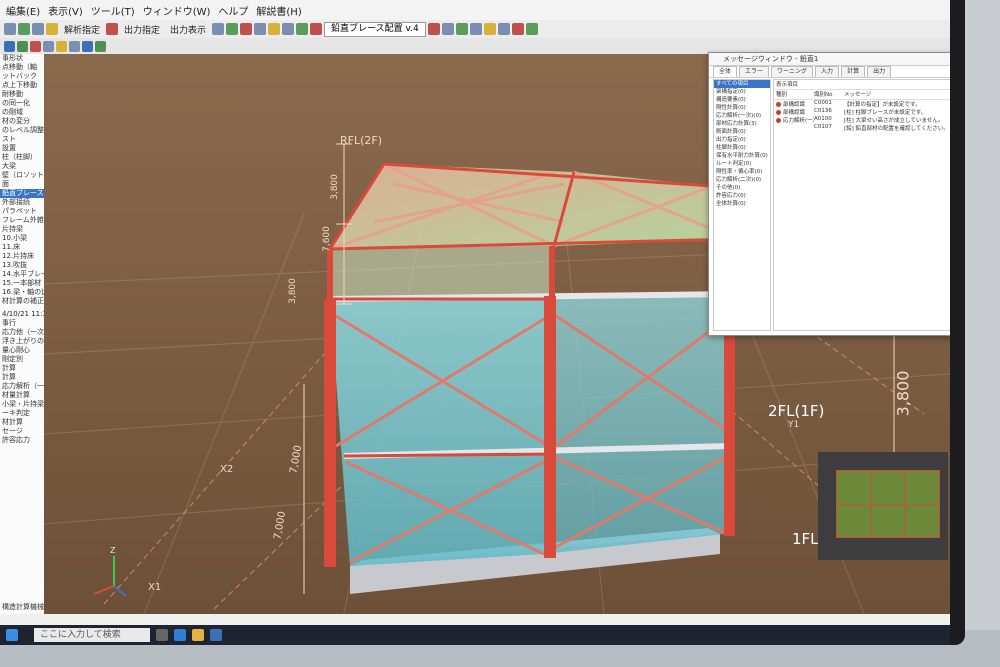 This screenshot has height=667, width=1000. What do you see at coordinates (22, 220) in the screenshot?
I see `tree-item: フレーム外雑物` at bounding box center [22, 220].